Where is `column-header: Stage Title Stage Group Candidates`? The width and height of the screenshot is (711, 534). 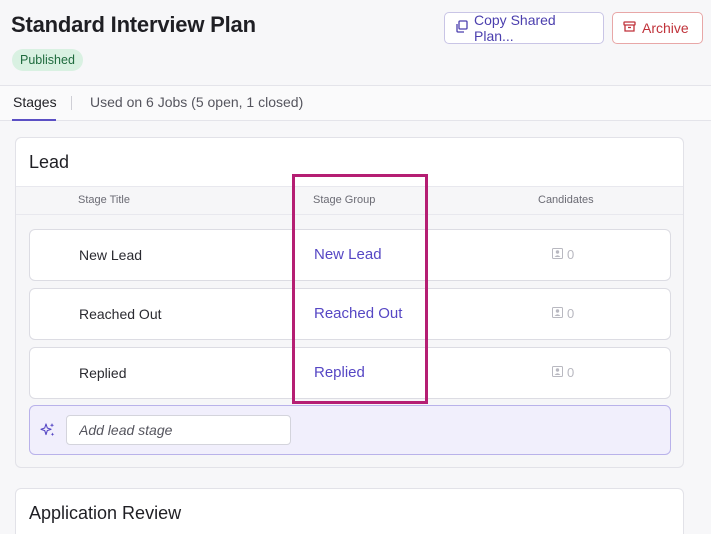 column-header: Stage Title Stage Group Candidates is located at coordinates (349, 200).